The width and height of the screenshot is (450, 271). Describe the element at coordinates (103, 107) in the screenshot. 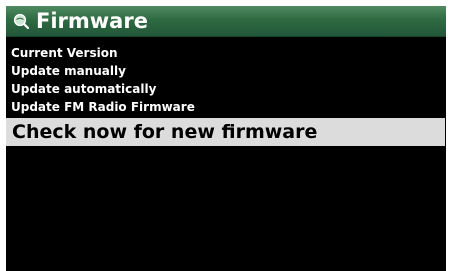

I see `menu-item-update-fm-radio-firmware: Update FM Radio Firmware` at that location.